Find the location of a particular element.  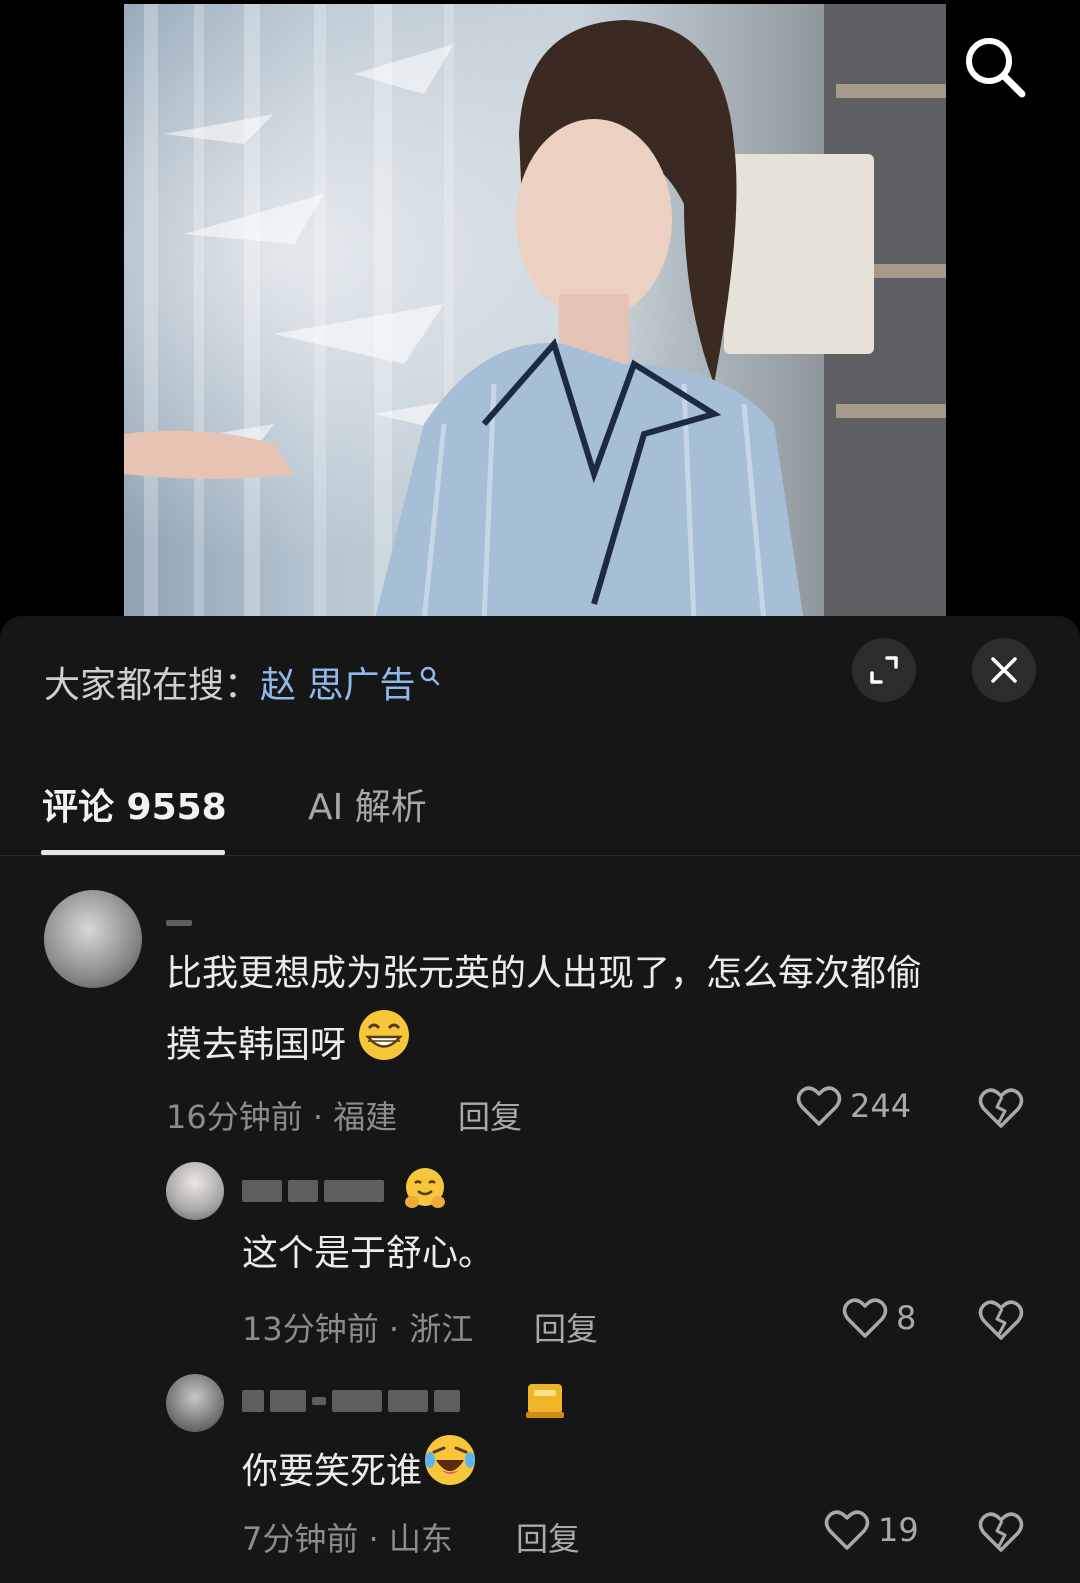

search-icon is located at coordinates (994, 66).